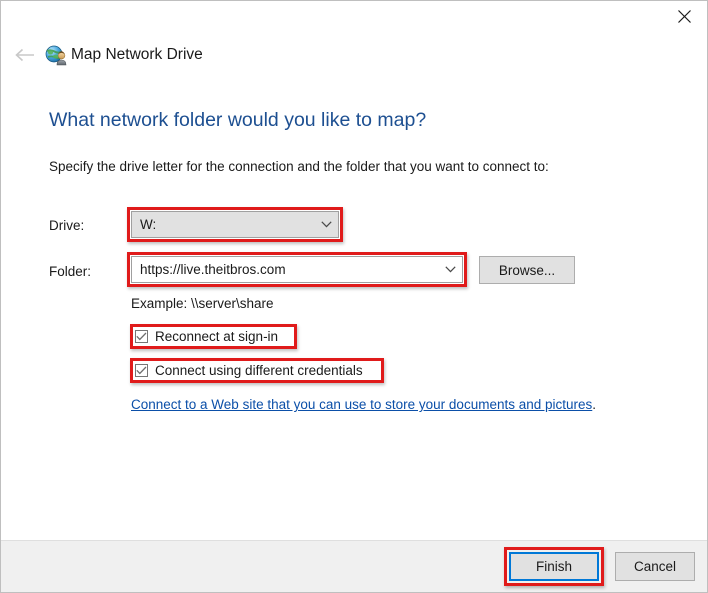  Describe the element at coordinates (259, 370) in the screenshot. I see `connect-different-credentials-label: Connect using different credentials` at that location.